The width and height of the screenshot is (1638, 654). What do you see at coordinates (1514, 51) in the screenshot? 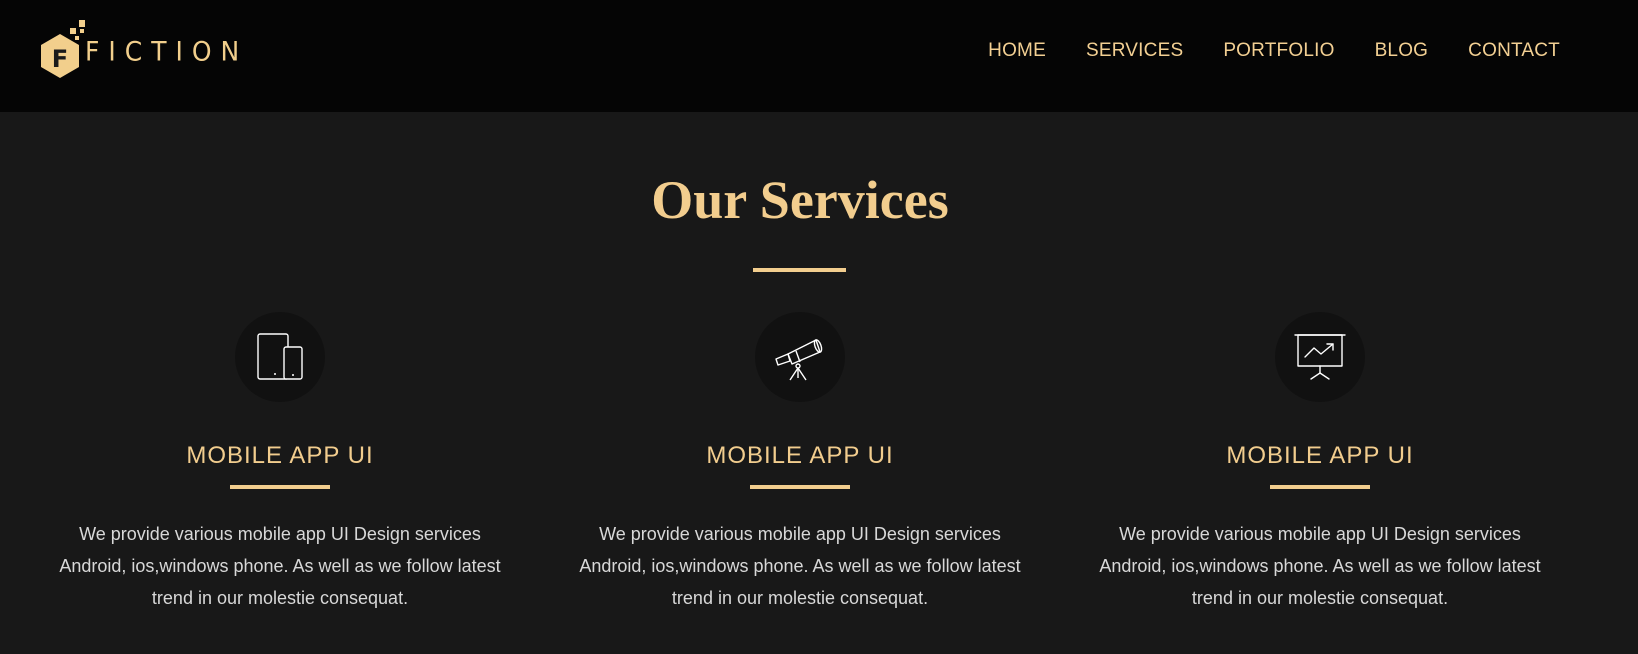
I see `nav-contact: CONTACT` at bounding box center [1514, 51].